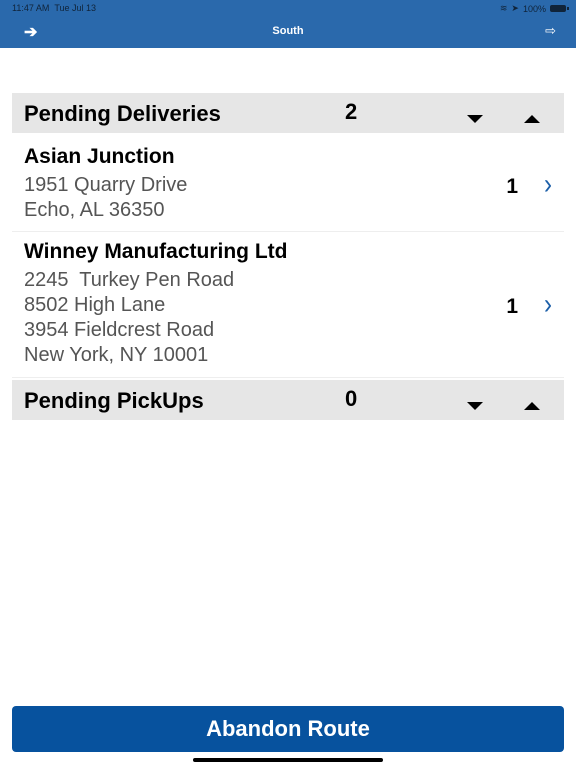 Image resolution: width=576 pixels, height=768 pixels. Describe the element at coordinates (550, 31) in the screenshot. I see `logout-icon: ⇨` at that location.